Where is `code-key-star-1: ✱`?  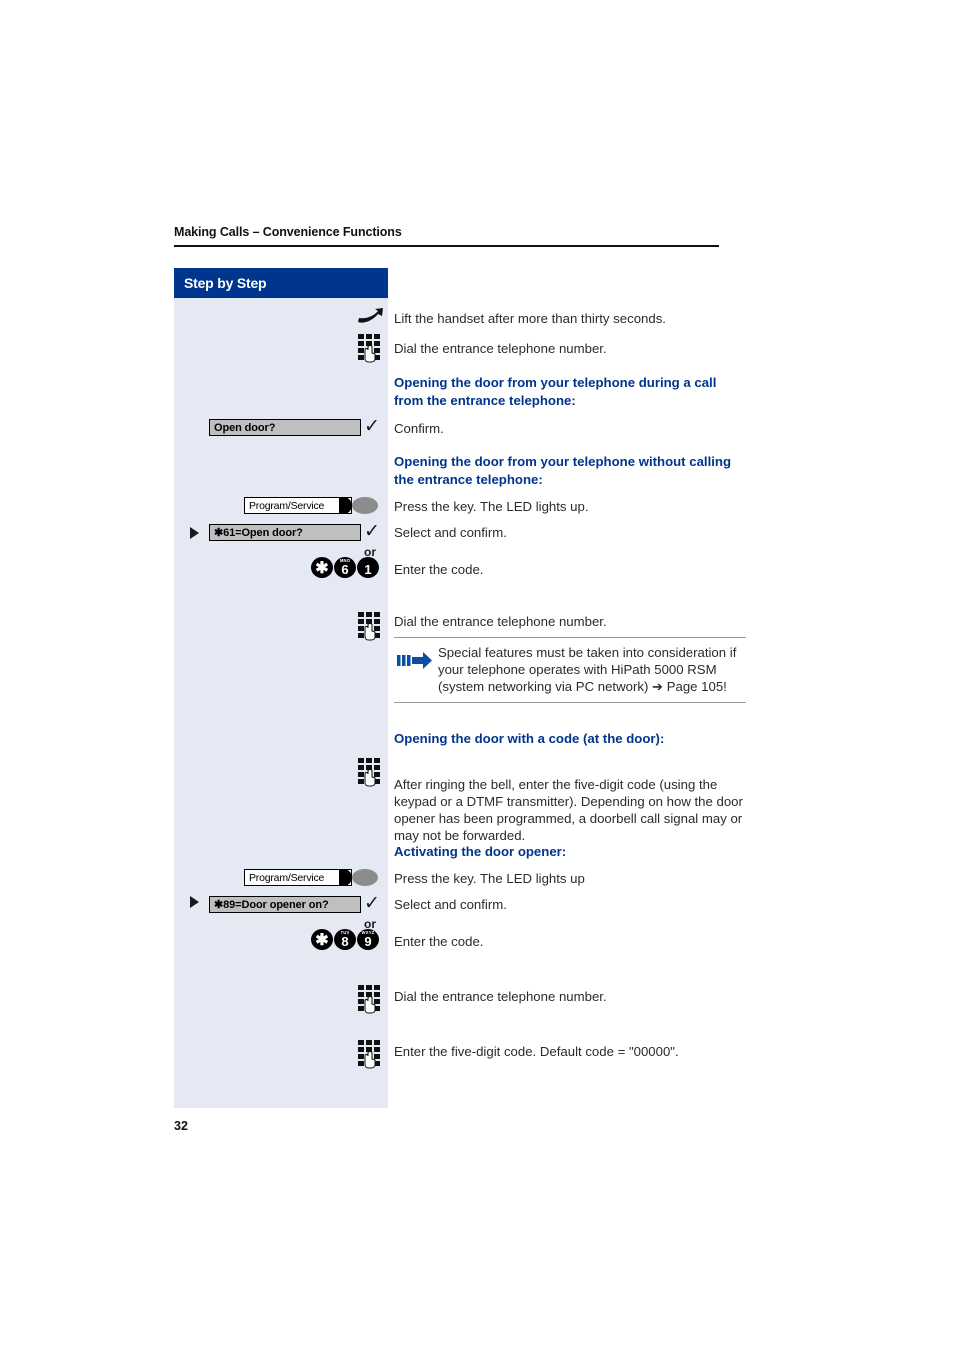 code-key-star-1: ✱ is located at coordinates (322, 567).